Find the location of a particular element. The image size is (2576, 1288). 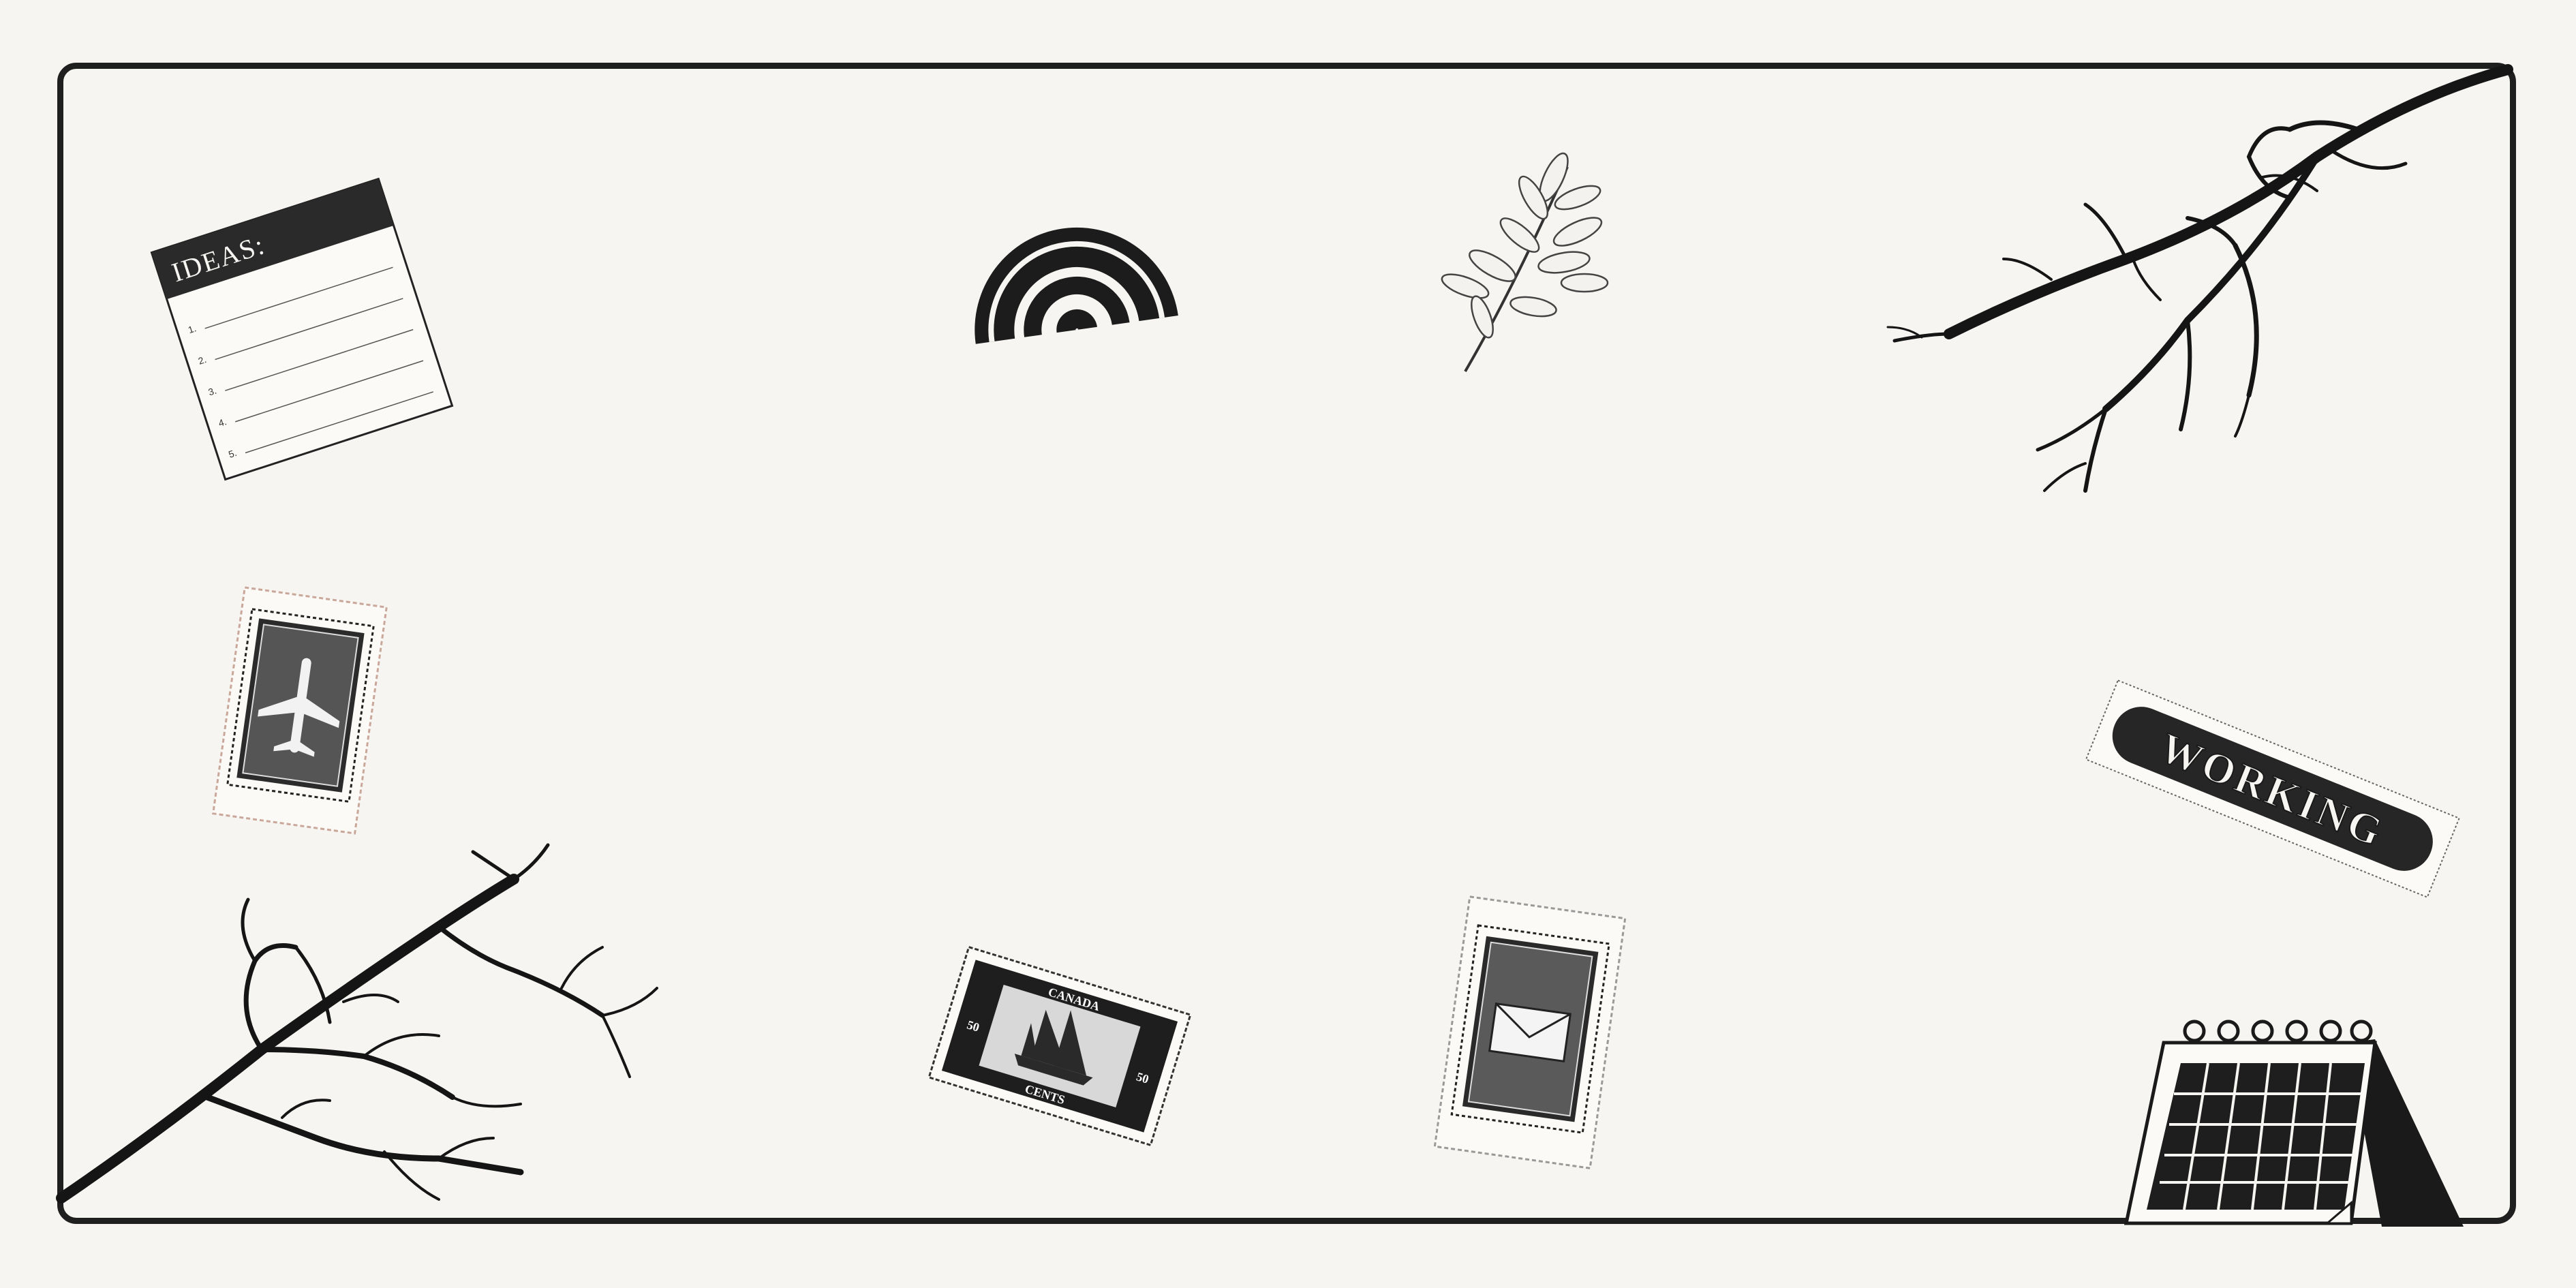

canada-ship-stamp: CANADA 50 50 CENTS is located at coordinates (1059, 1046).